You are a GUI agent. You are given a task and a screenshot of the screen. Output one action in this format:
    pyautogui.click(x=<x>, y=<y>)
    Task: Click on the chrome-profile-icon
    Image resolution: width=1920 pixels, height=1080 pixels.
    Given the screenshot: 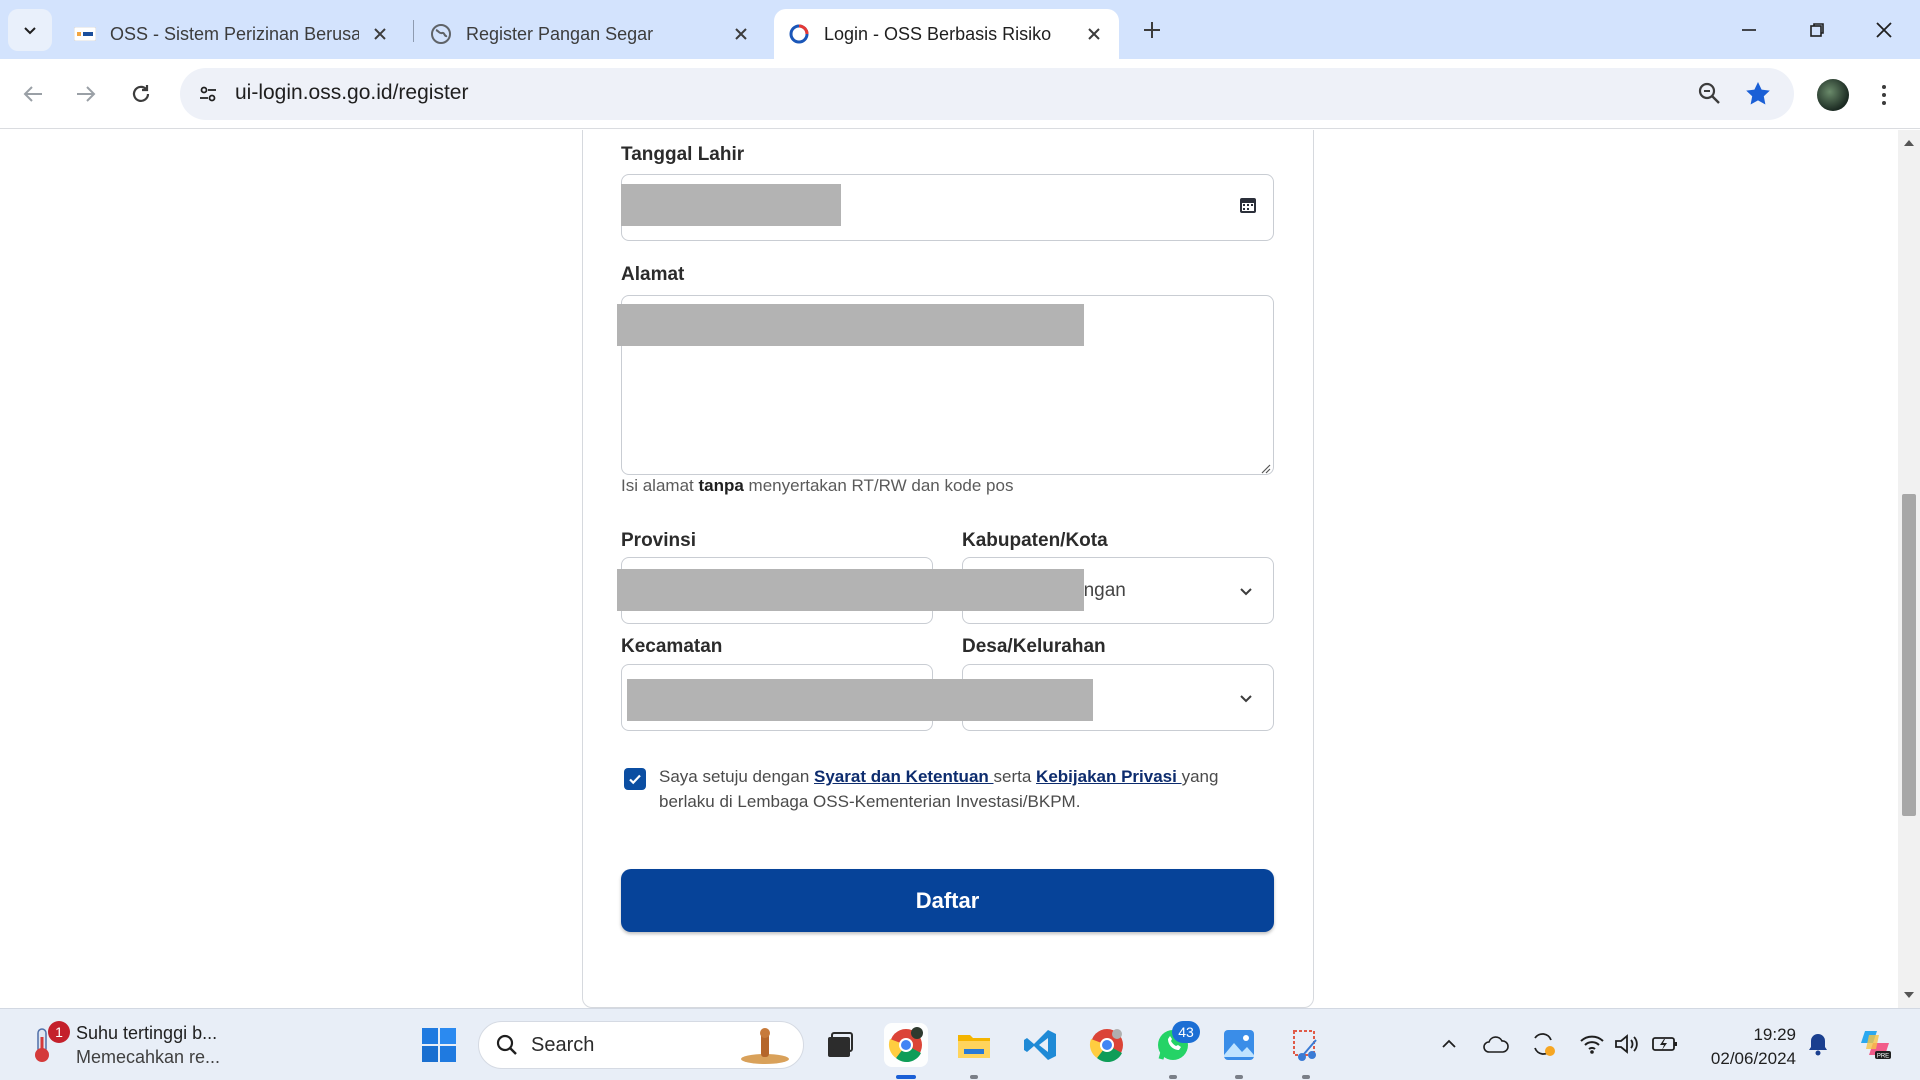 What is the action you would take?
    pyautogui.click(x=1107, y=1045)
    